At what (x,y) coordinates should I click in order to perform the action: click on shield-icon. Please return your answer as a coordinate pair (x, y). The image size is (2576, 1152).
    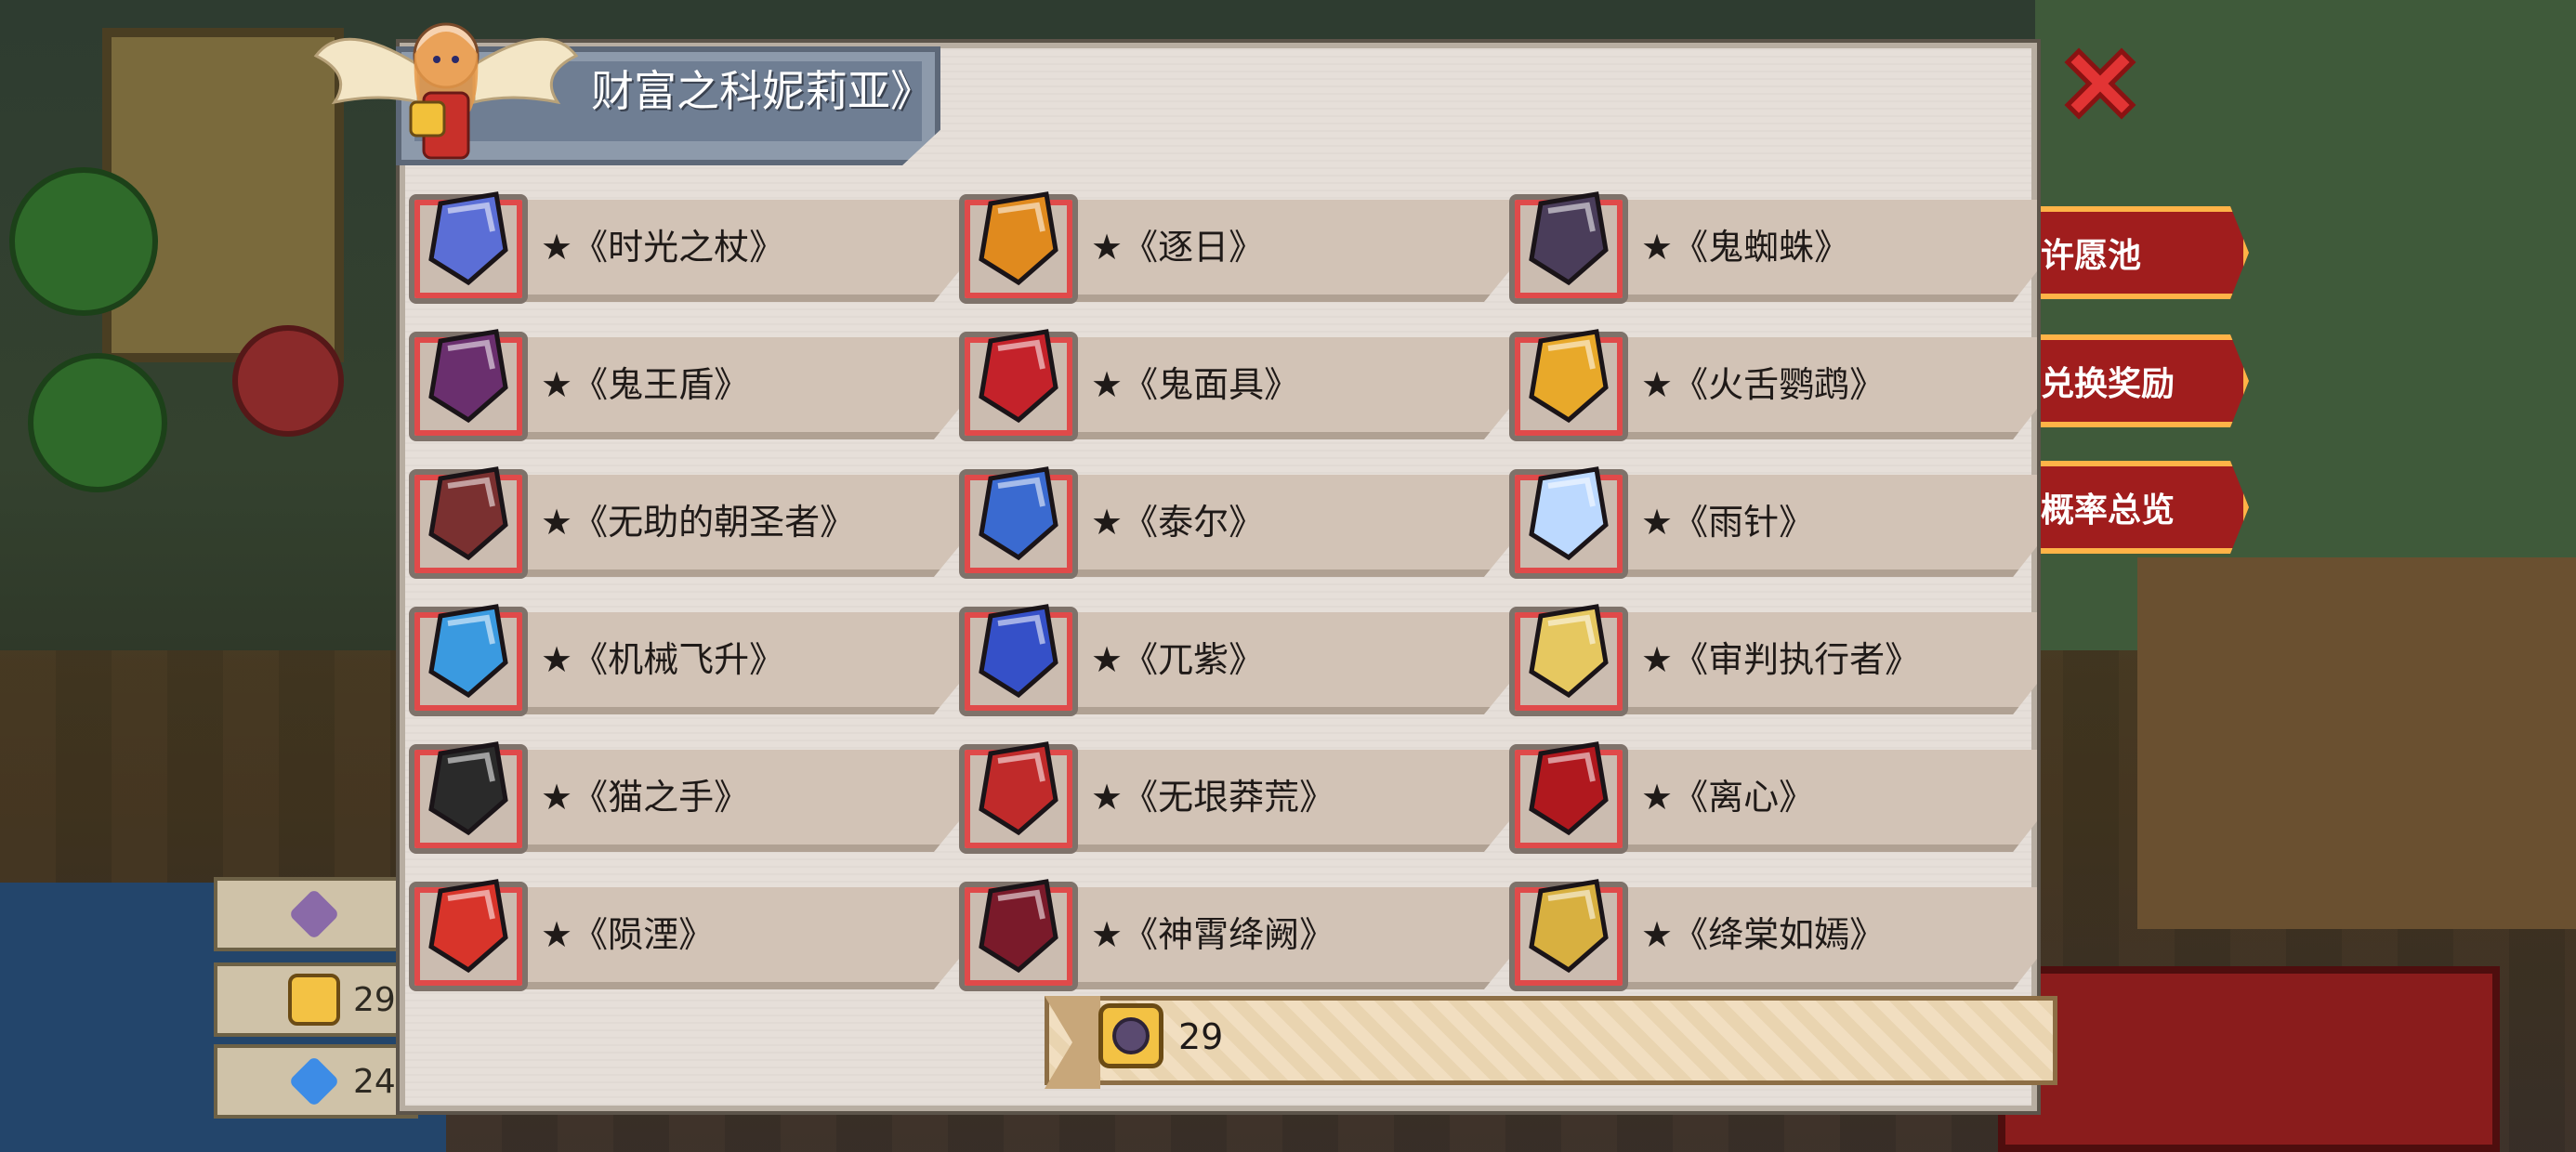
    Looking at the image, I should click on (468, 376).